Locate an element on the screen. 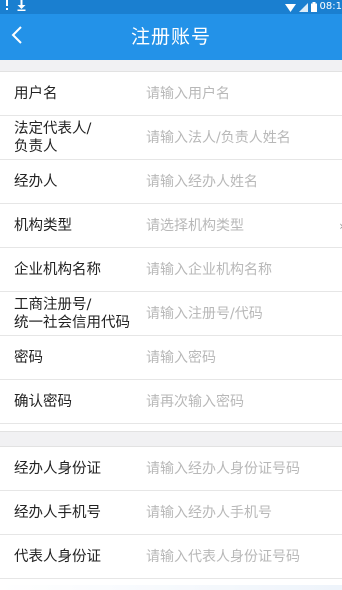 The width and height of the screenshot is (342, 590). form-row-organization-name: 企业机构名称 is located at coordinates (171, 270).